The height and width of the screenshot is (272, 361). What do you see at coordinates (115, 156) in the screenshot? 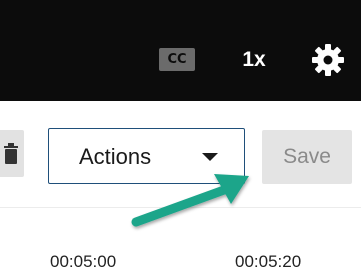
I see `actions-dropdown-label: Actions` at bounding box center [115, 156].